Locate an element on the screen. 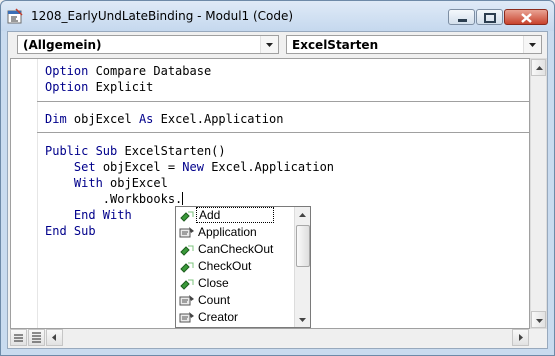  bottom-bar is located at coordinates (270, 337).